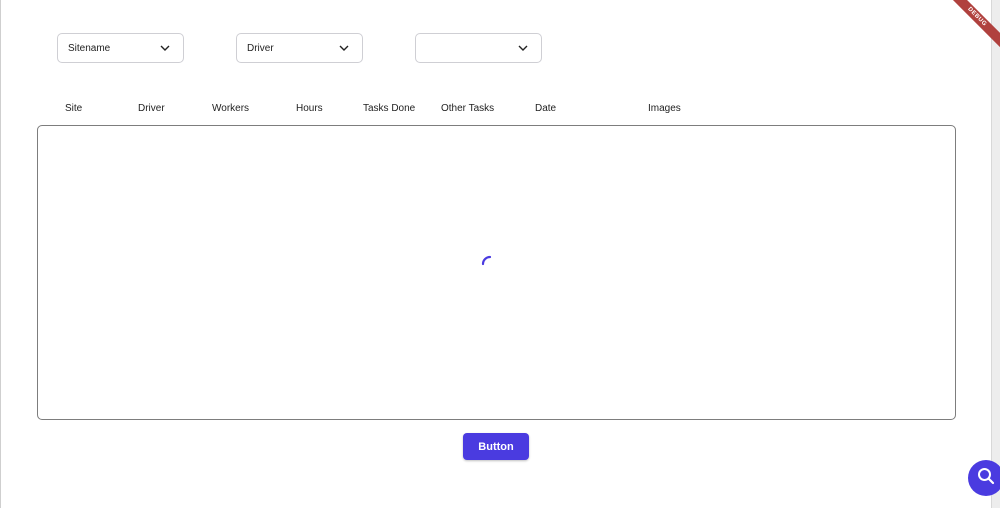 Image resolution: width=1000 pixels, height=508 pixels. Describe the element at coordinates (478, 48) in the screenshot. I see `third-dropdown` at that location.